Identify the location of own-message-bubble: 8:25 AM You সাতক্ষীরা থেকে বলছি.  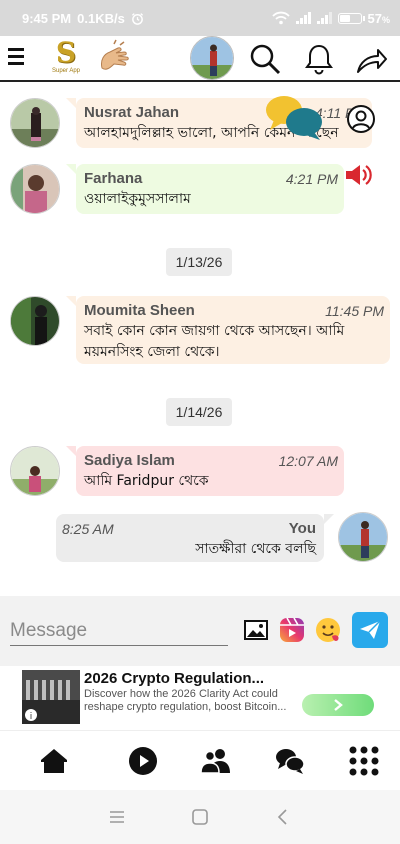
(195, 538).